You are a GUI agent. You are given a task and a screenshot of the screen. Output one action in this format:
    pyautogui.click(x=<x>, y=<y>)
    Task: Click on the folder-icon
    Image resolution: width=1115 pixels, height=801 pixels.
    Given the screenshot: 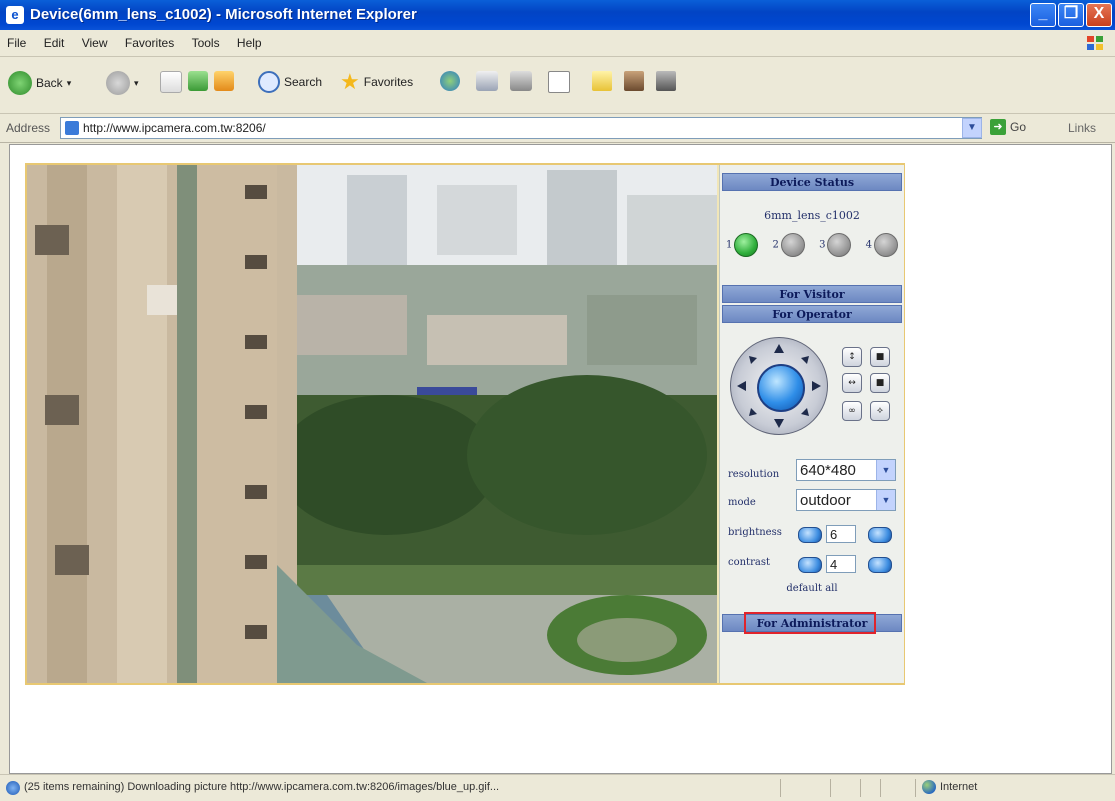 What is the action you would take?
    pyautogui.click(x=602, y=81)
    